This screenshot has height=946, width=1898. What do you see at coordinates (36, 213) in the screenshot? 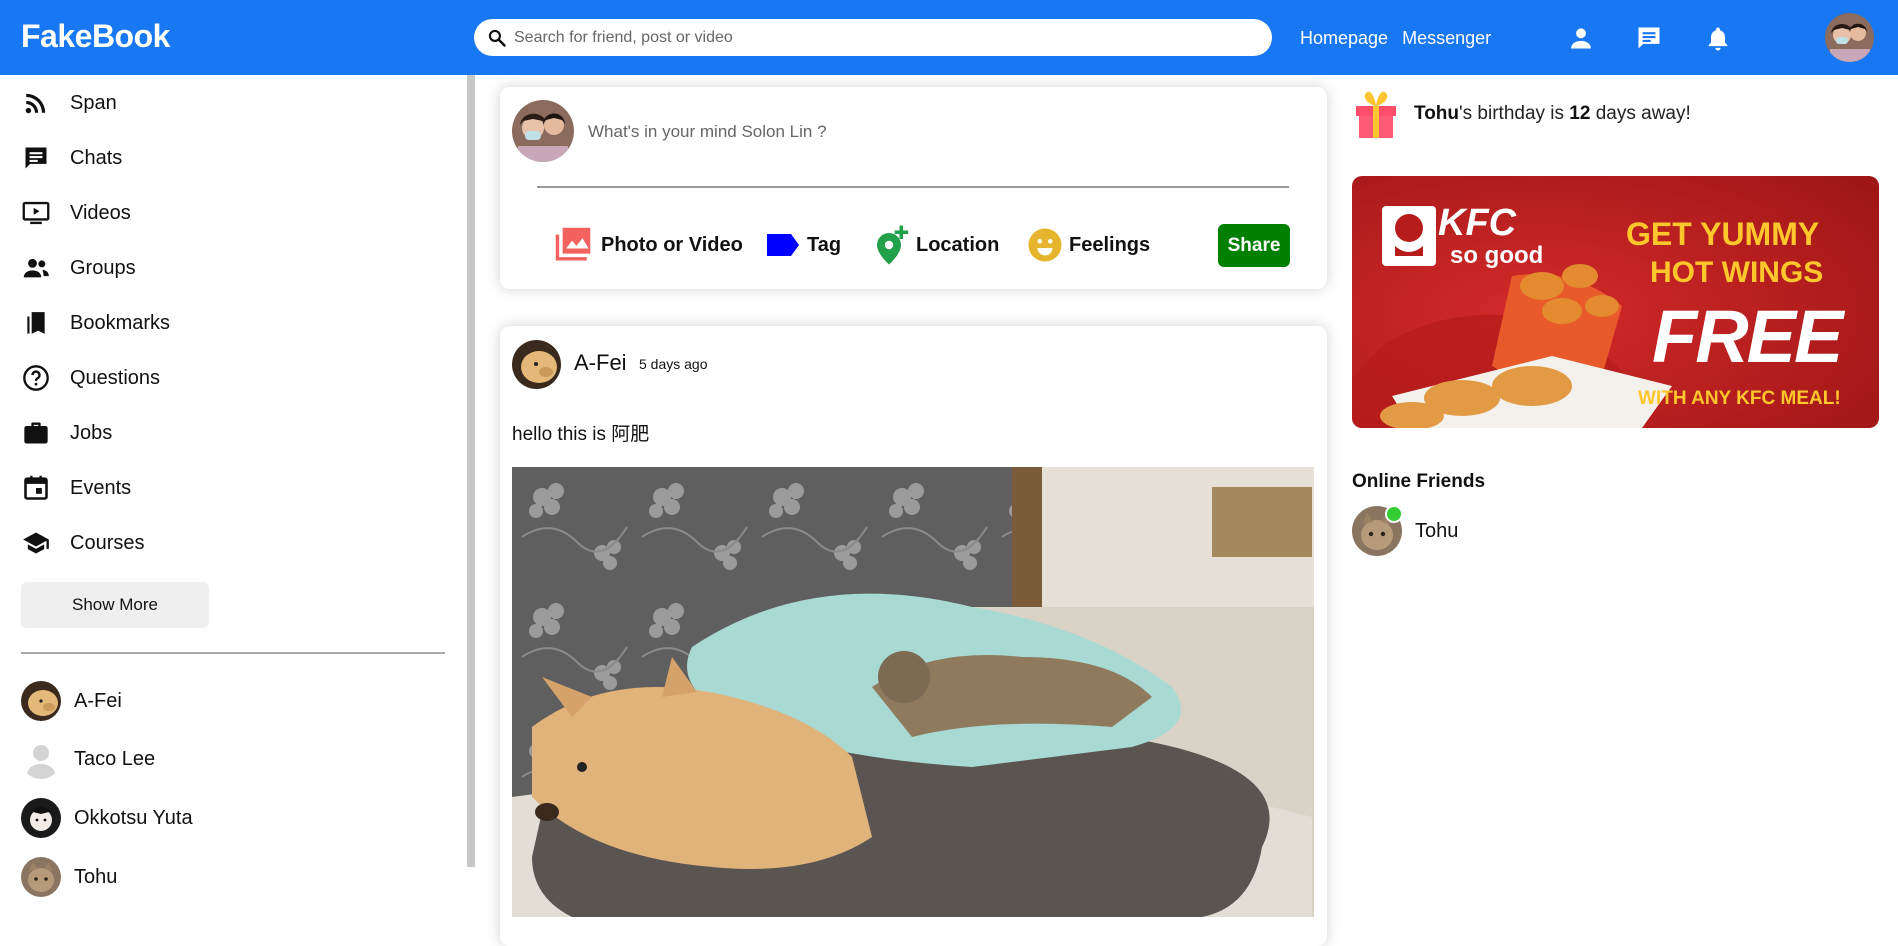
I see `video-icon` at bounding box center [36, 213].